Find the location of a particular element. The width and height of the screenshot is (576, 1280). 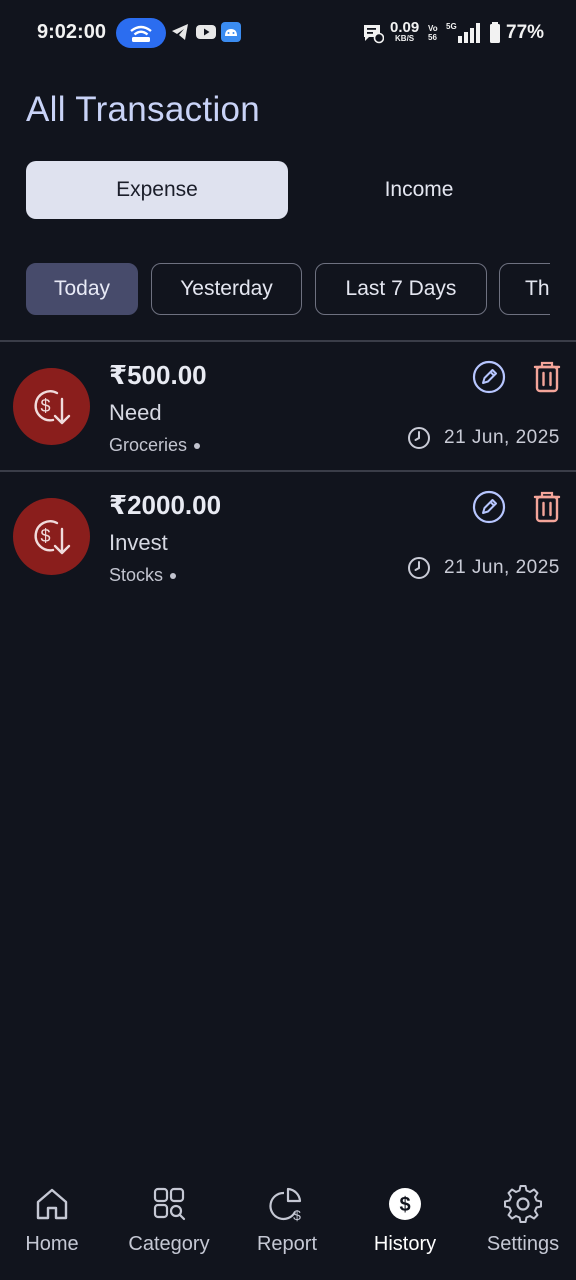

chip-yesterday: Yesterday is located at coordinates (226, 289).